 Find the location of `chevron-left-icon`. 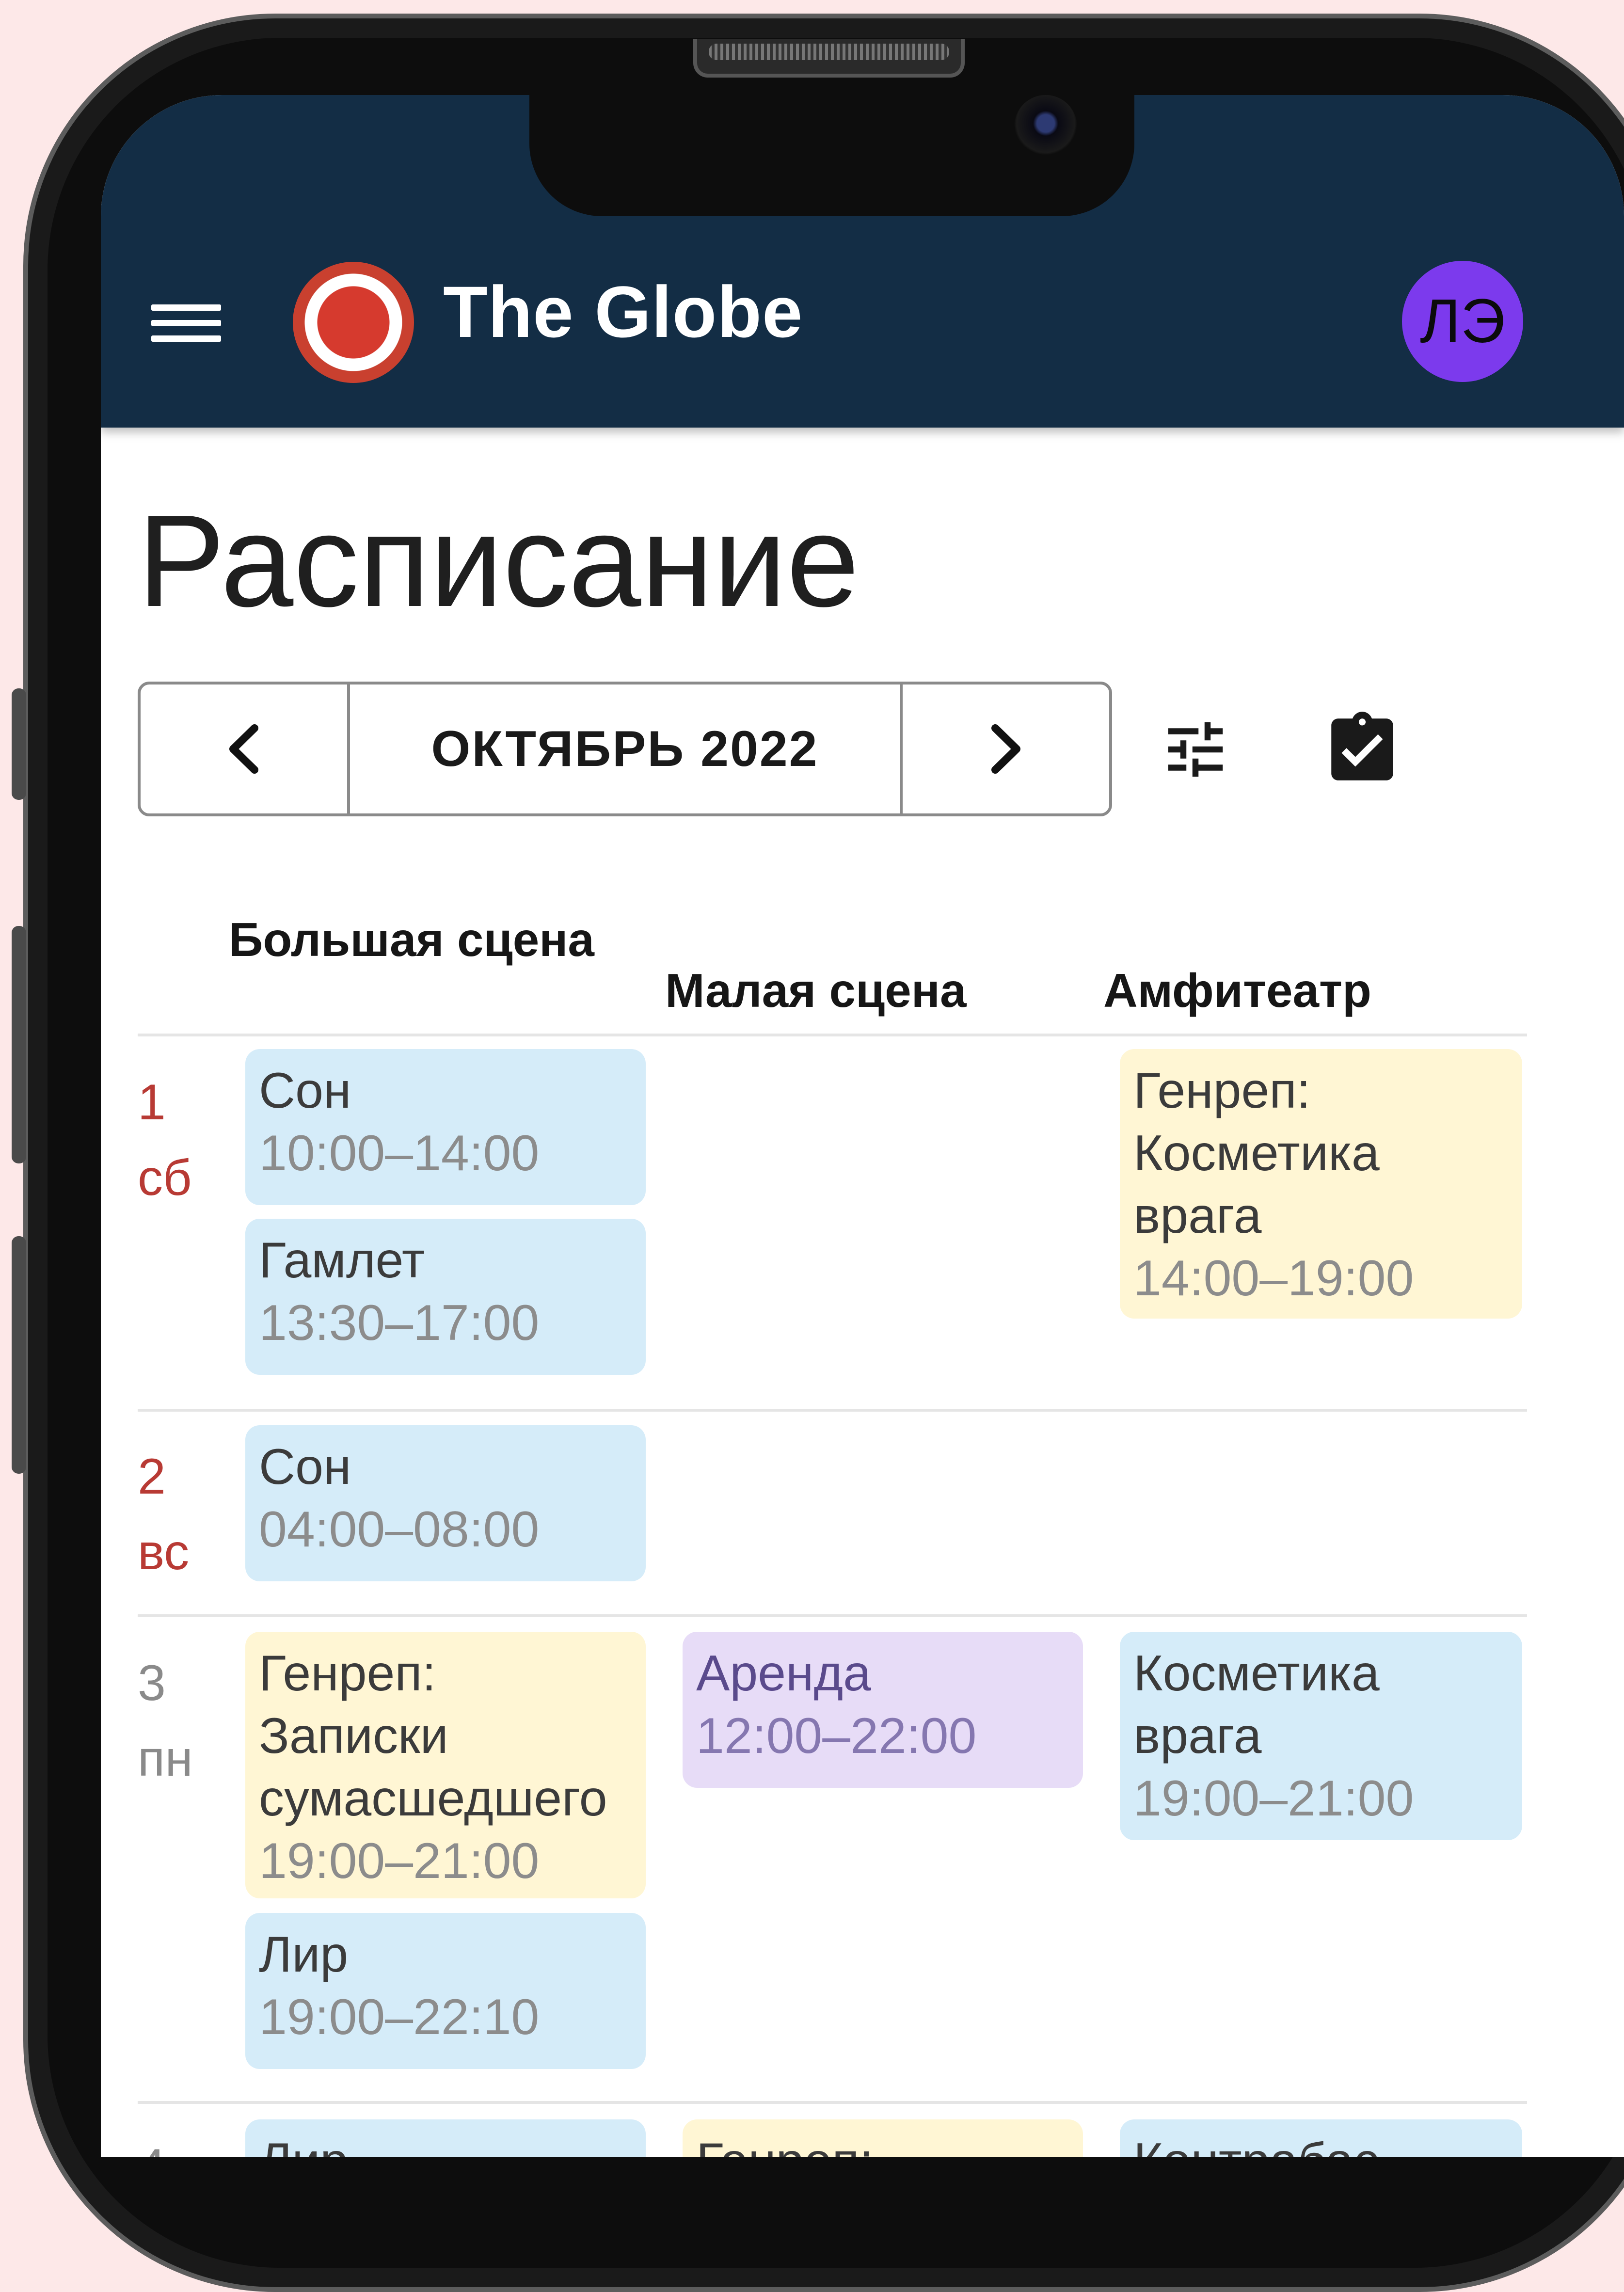

chevron-left-icon is located at coordinates (243, 749).